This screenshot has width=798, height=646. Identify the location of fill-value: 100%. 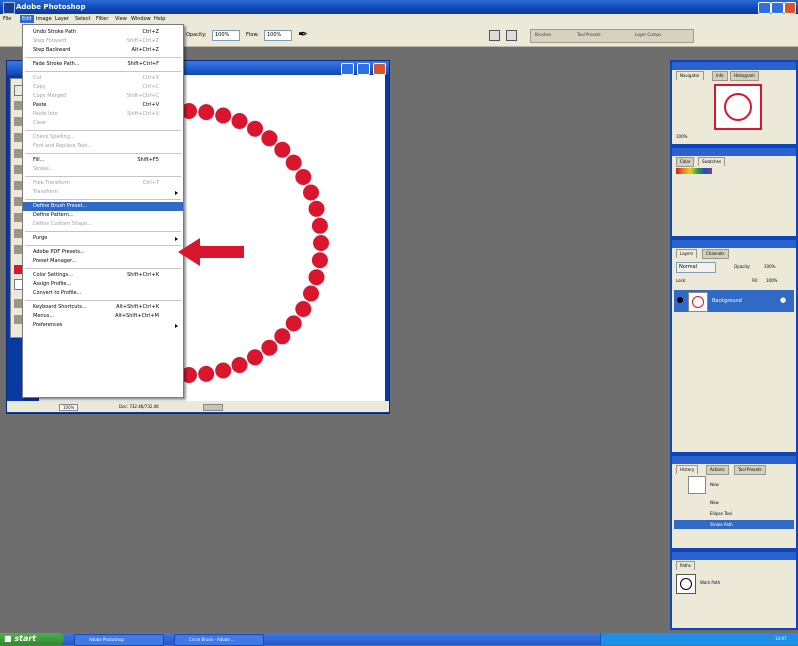
(771, 280).